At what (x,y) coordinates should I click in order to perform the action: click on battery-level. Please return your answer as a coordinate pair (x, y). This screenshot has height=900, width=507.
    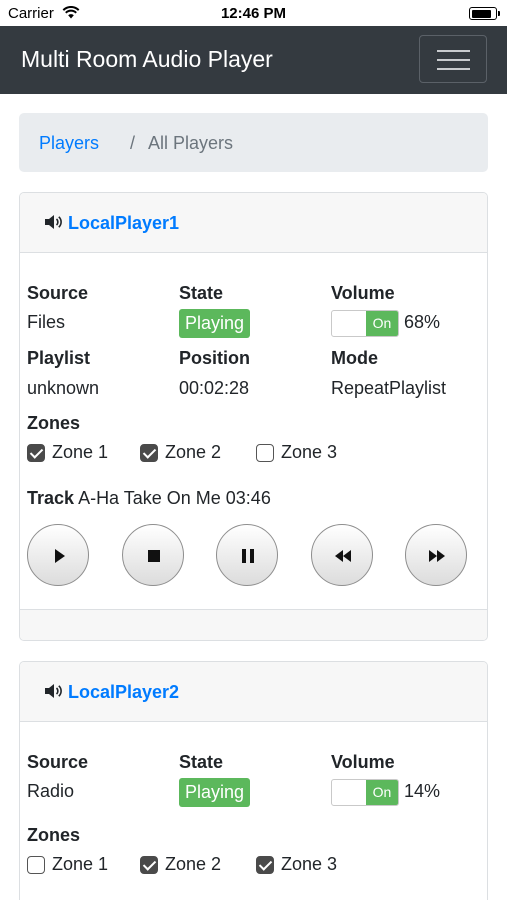
    Looking at the image, I should click on (481, 13).